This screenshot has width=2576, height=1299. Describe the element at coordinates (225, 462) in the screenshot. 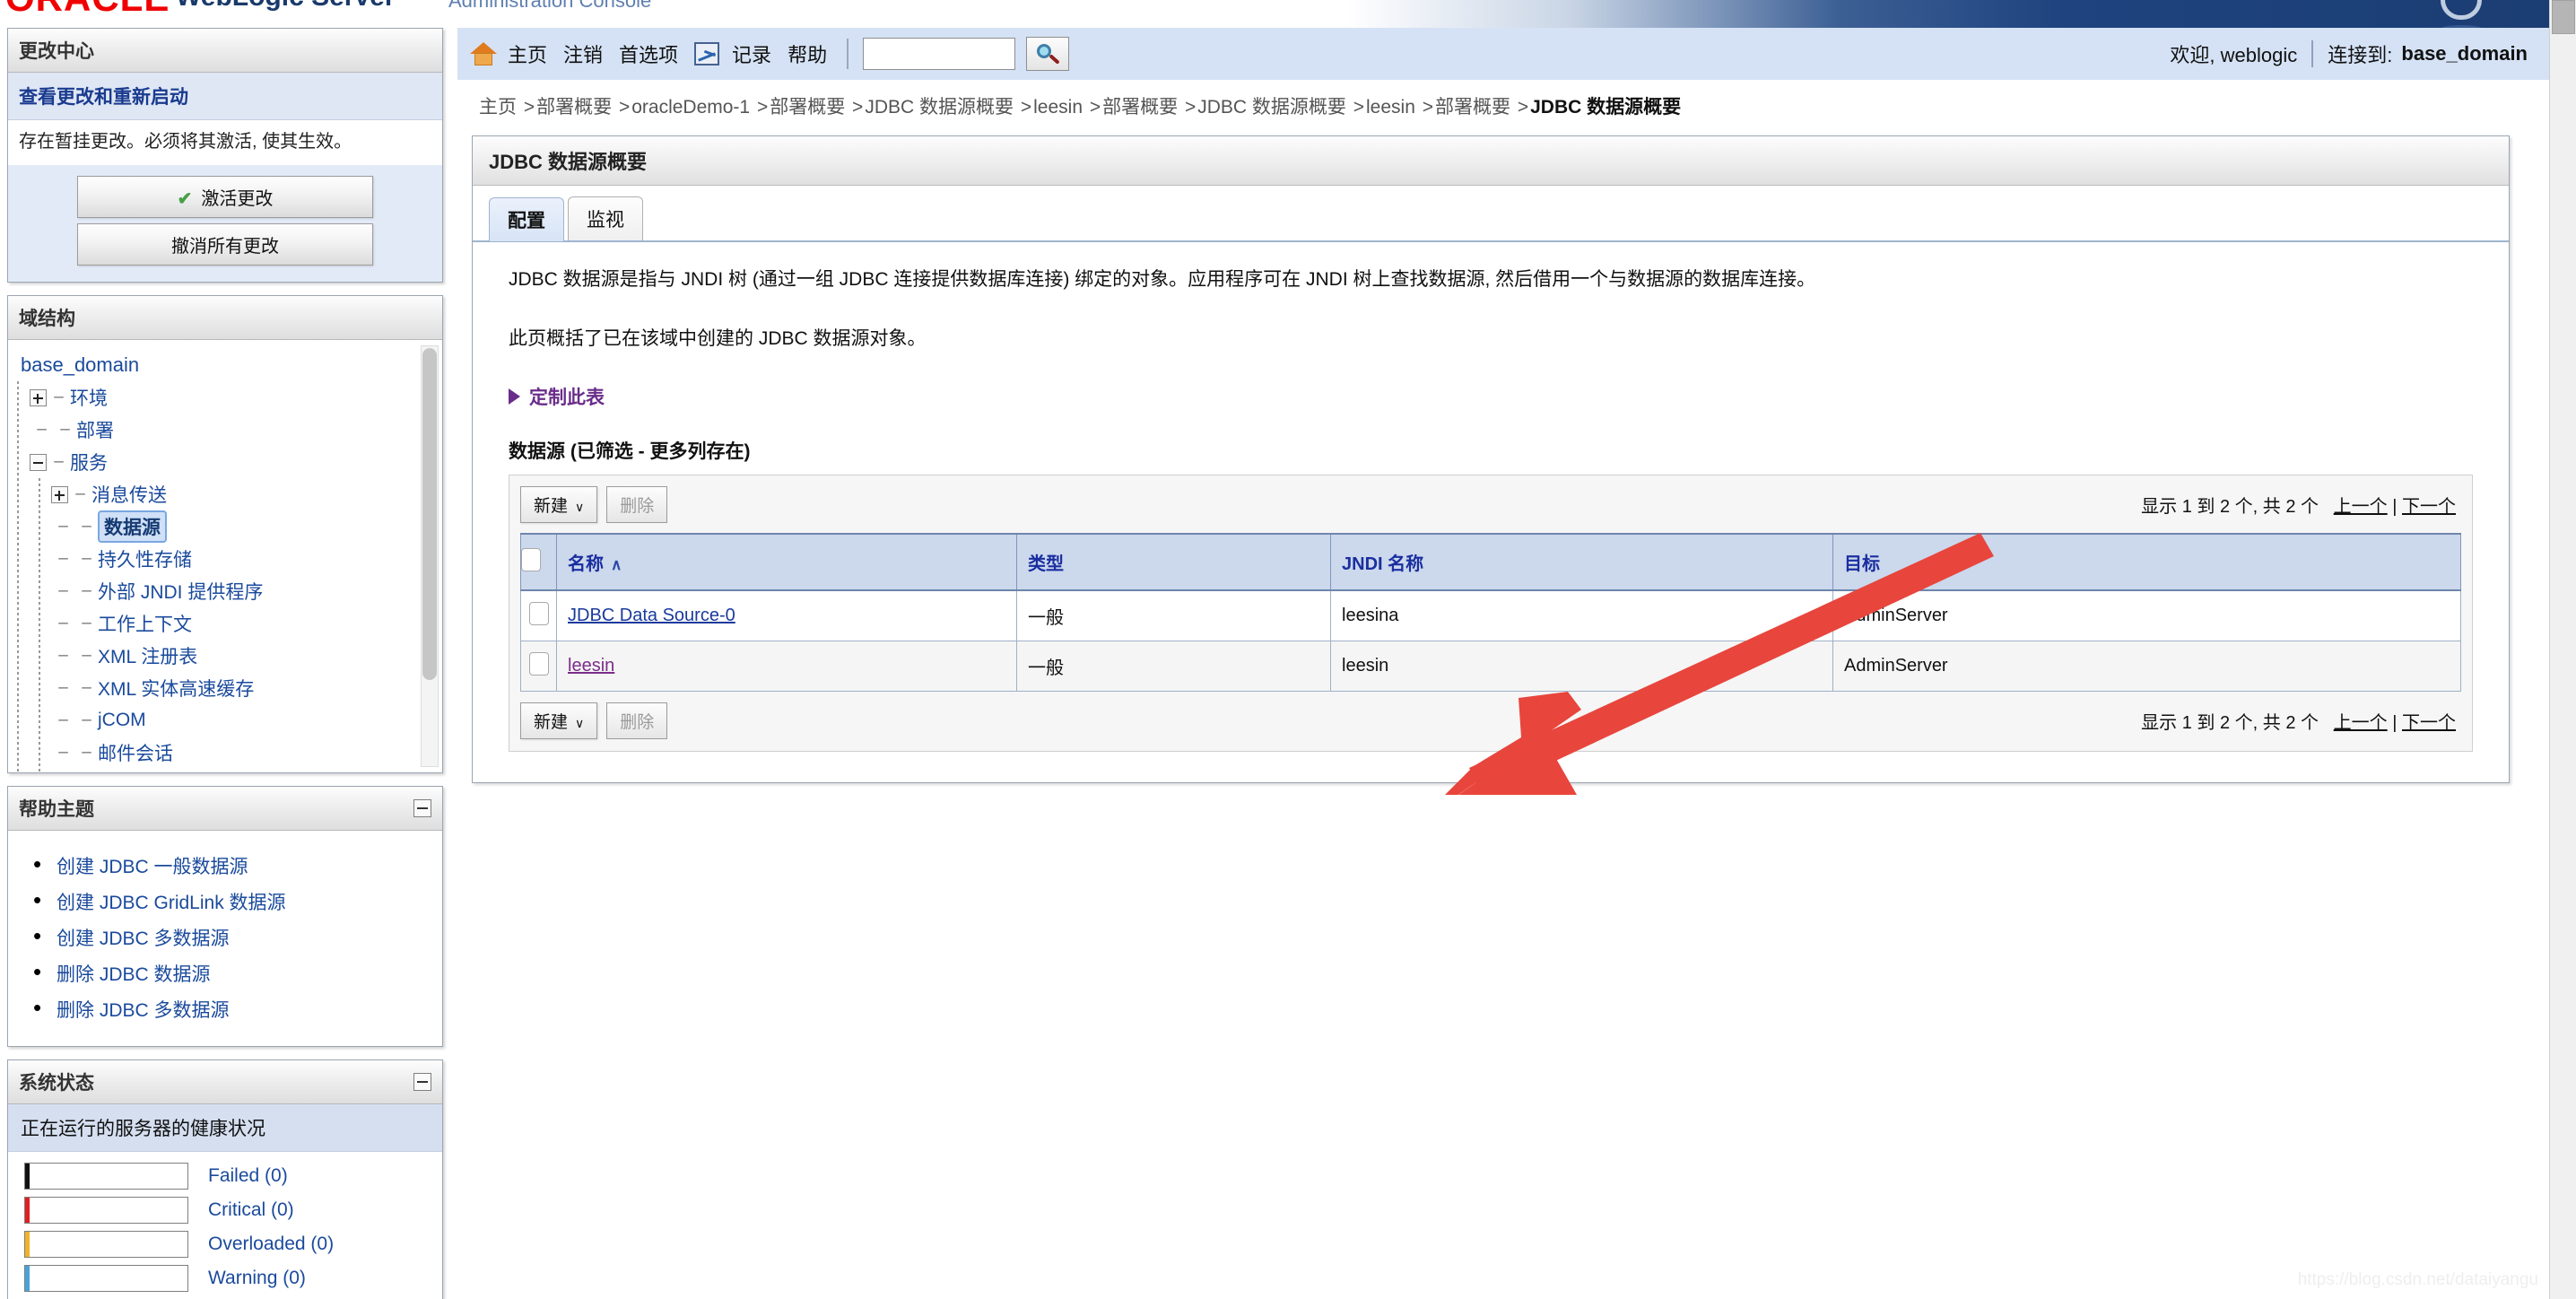

I see `tree-node: – 服务` at that location.